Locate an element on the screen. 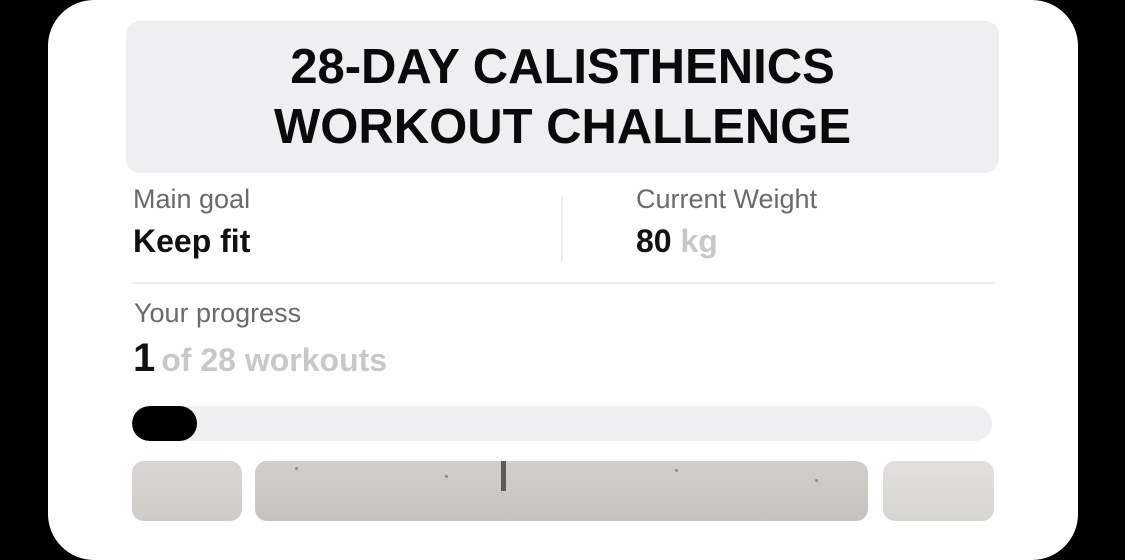  progress-completed: 1 is located at coordinates (144, 358).